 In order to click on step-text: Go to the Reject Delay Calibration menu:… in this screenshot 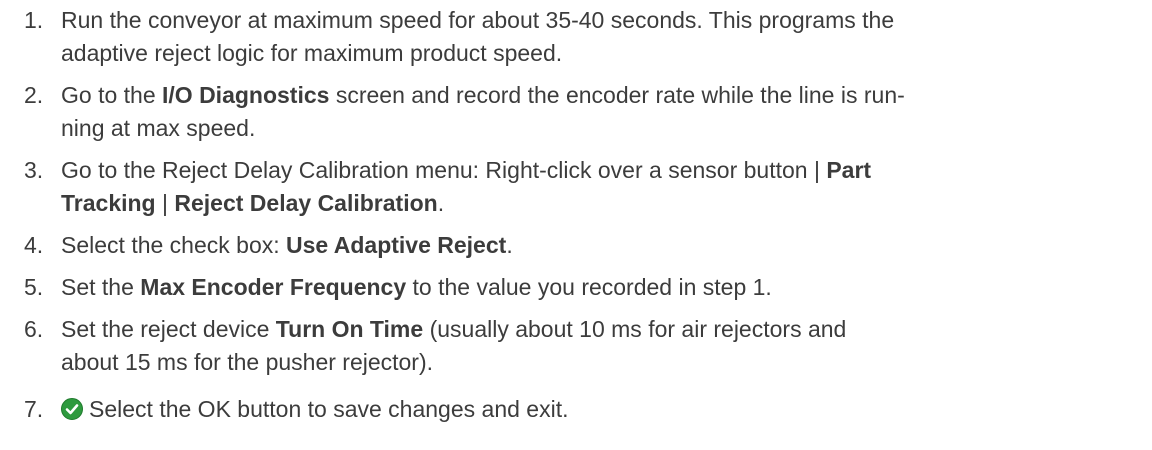, I will do `click(591, 187)`.